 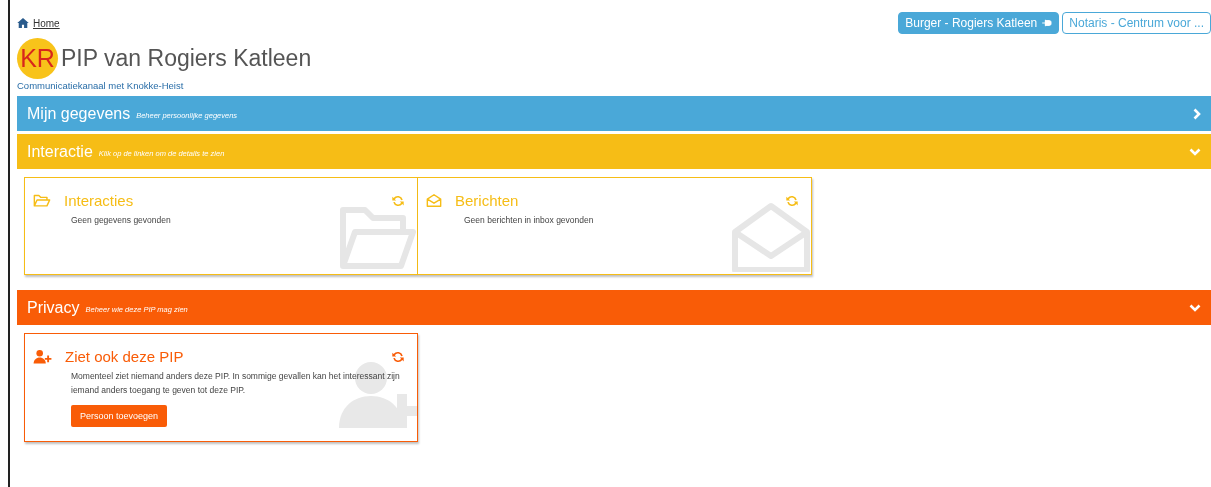 I want to click on pin-icon, so click(x=1047, y=23).